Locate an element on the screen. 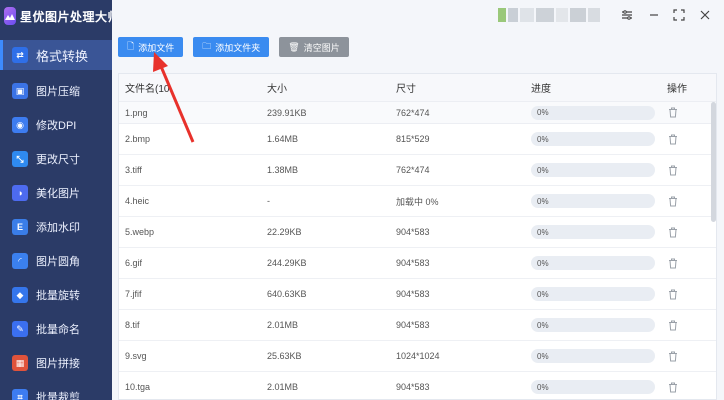  convert-icon: ⇄ is located at coordinates (20, 55).